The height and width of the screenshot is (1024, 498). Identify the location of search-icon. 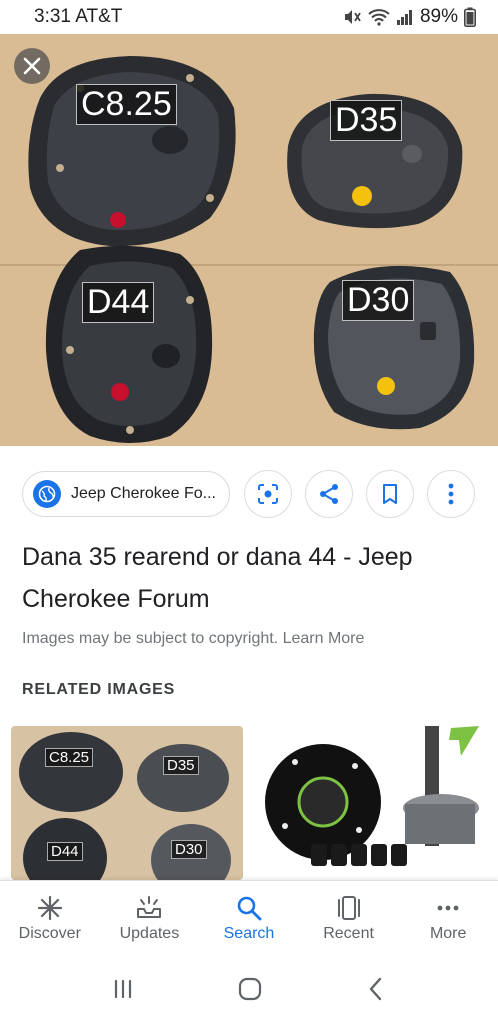
(249, 908).